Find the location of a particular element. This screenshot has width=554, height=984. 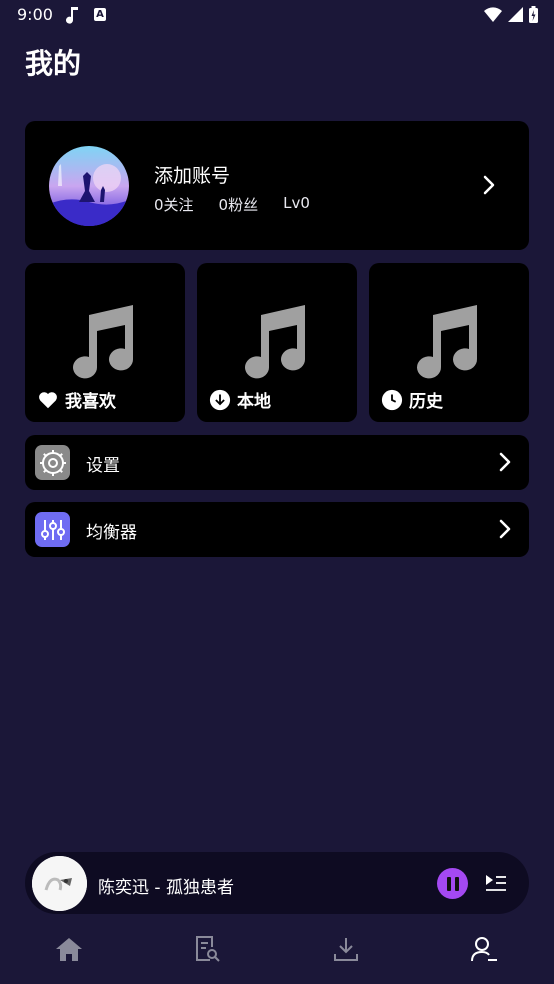

pause-button is located at coordinates (452, 883).